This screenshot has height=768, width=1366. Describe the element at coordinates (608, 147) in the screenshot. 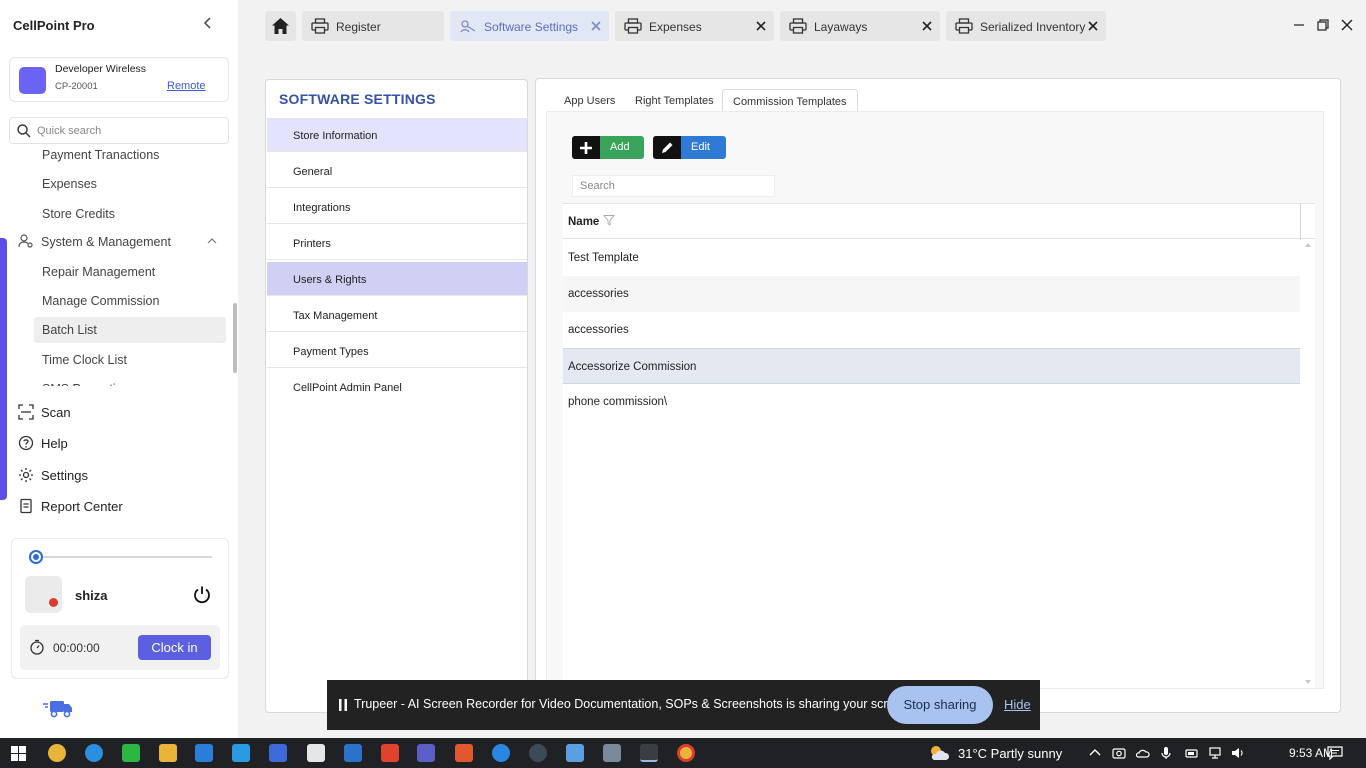

I see `add-button: Add` at that location.